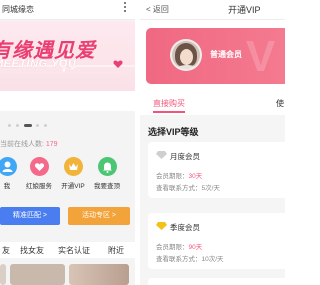  What do you see at coordinates (212, 104) in the screenshot?
I see `purchase-tabs: 直接购买 使` at bounding box center [212, 104].